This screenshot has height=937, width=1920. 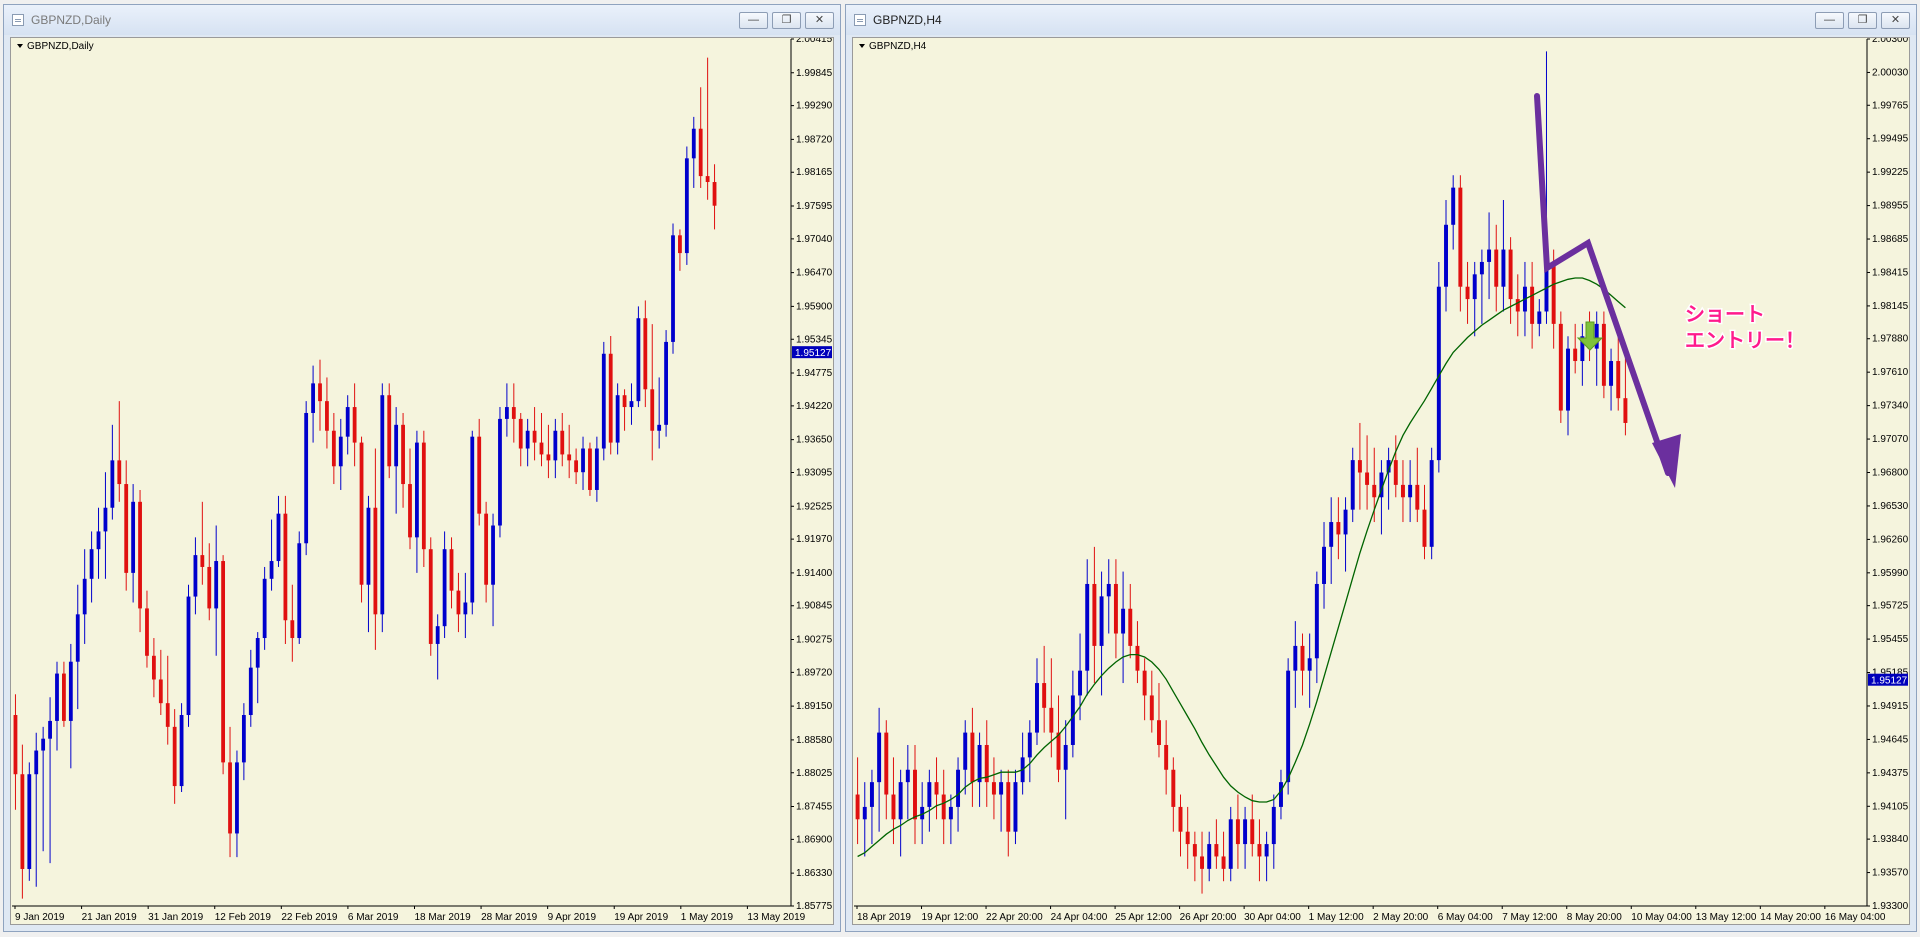 I want to click on price-tick-label: 1.99845, so click(x=814, y=73).